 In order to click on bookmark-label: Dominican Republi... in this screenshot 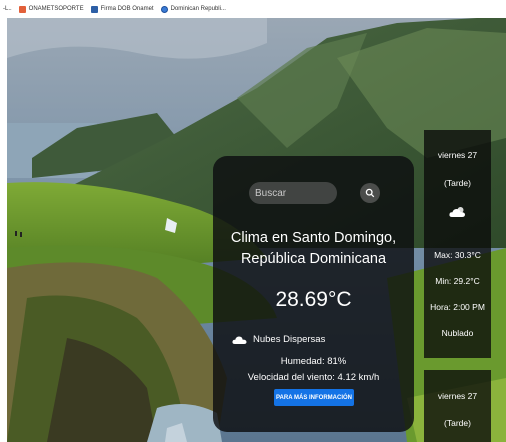, I will do `click(198, 9)`.